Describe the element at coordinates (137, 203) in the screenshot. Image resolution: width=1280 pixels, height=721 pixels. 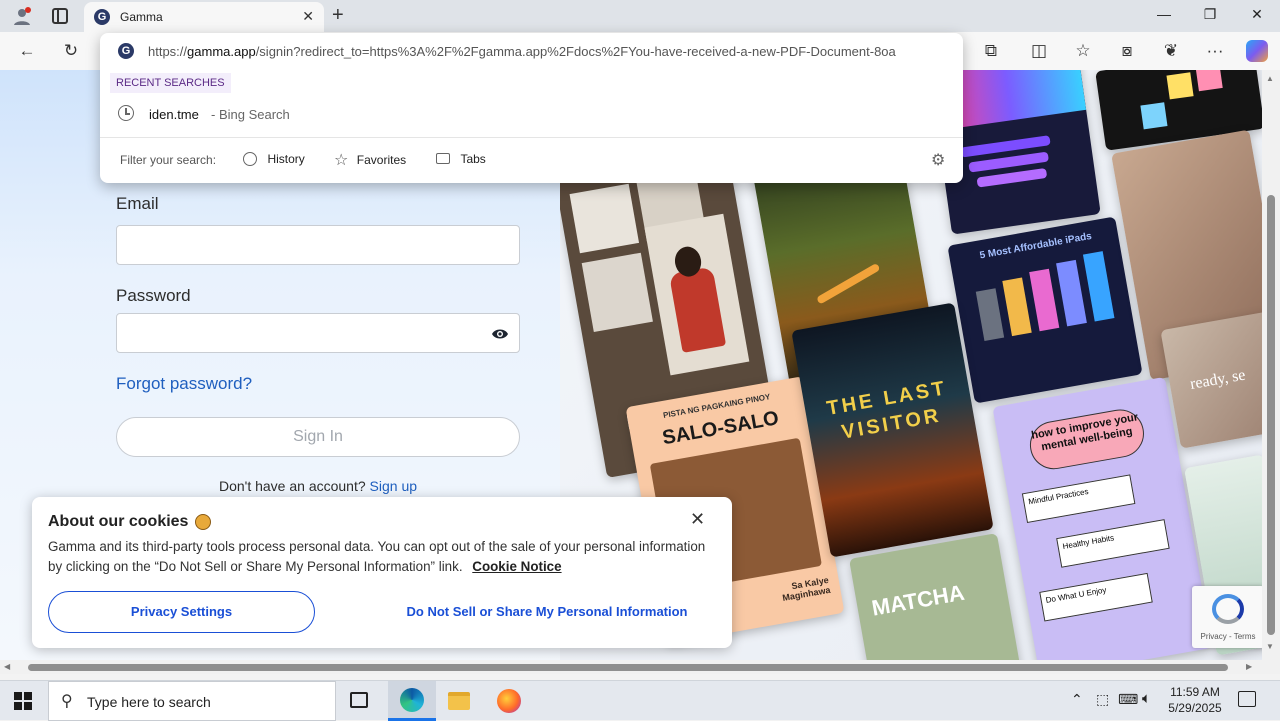
I see `email-label: Email` at that location.